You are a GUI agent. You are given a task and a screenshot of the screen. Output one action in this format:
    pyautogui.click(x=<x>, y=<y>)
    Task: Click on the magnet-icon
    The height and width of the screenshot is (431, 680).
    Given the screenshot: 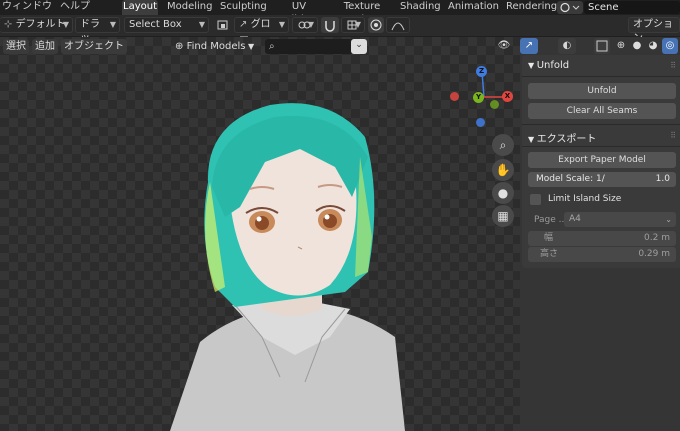 What is the action you would take?
    pyautogui.click(x=330, y=26)
    